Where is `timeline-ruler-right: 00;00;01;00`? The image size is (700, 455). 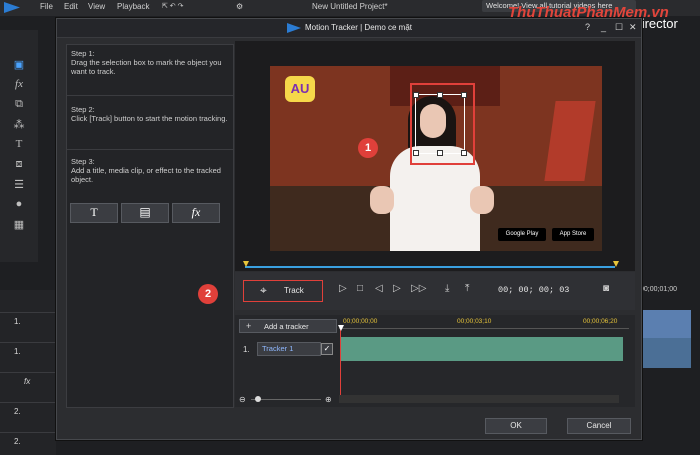 timeline-ruler-right: 00;00;01;00 is located at coordinates (658, 289).